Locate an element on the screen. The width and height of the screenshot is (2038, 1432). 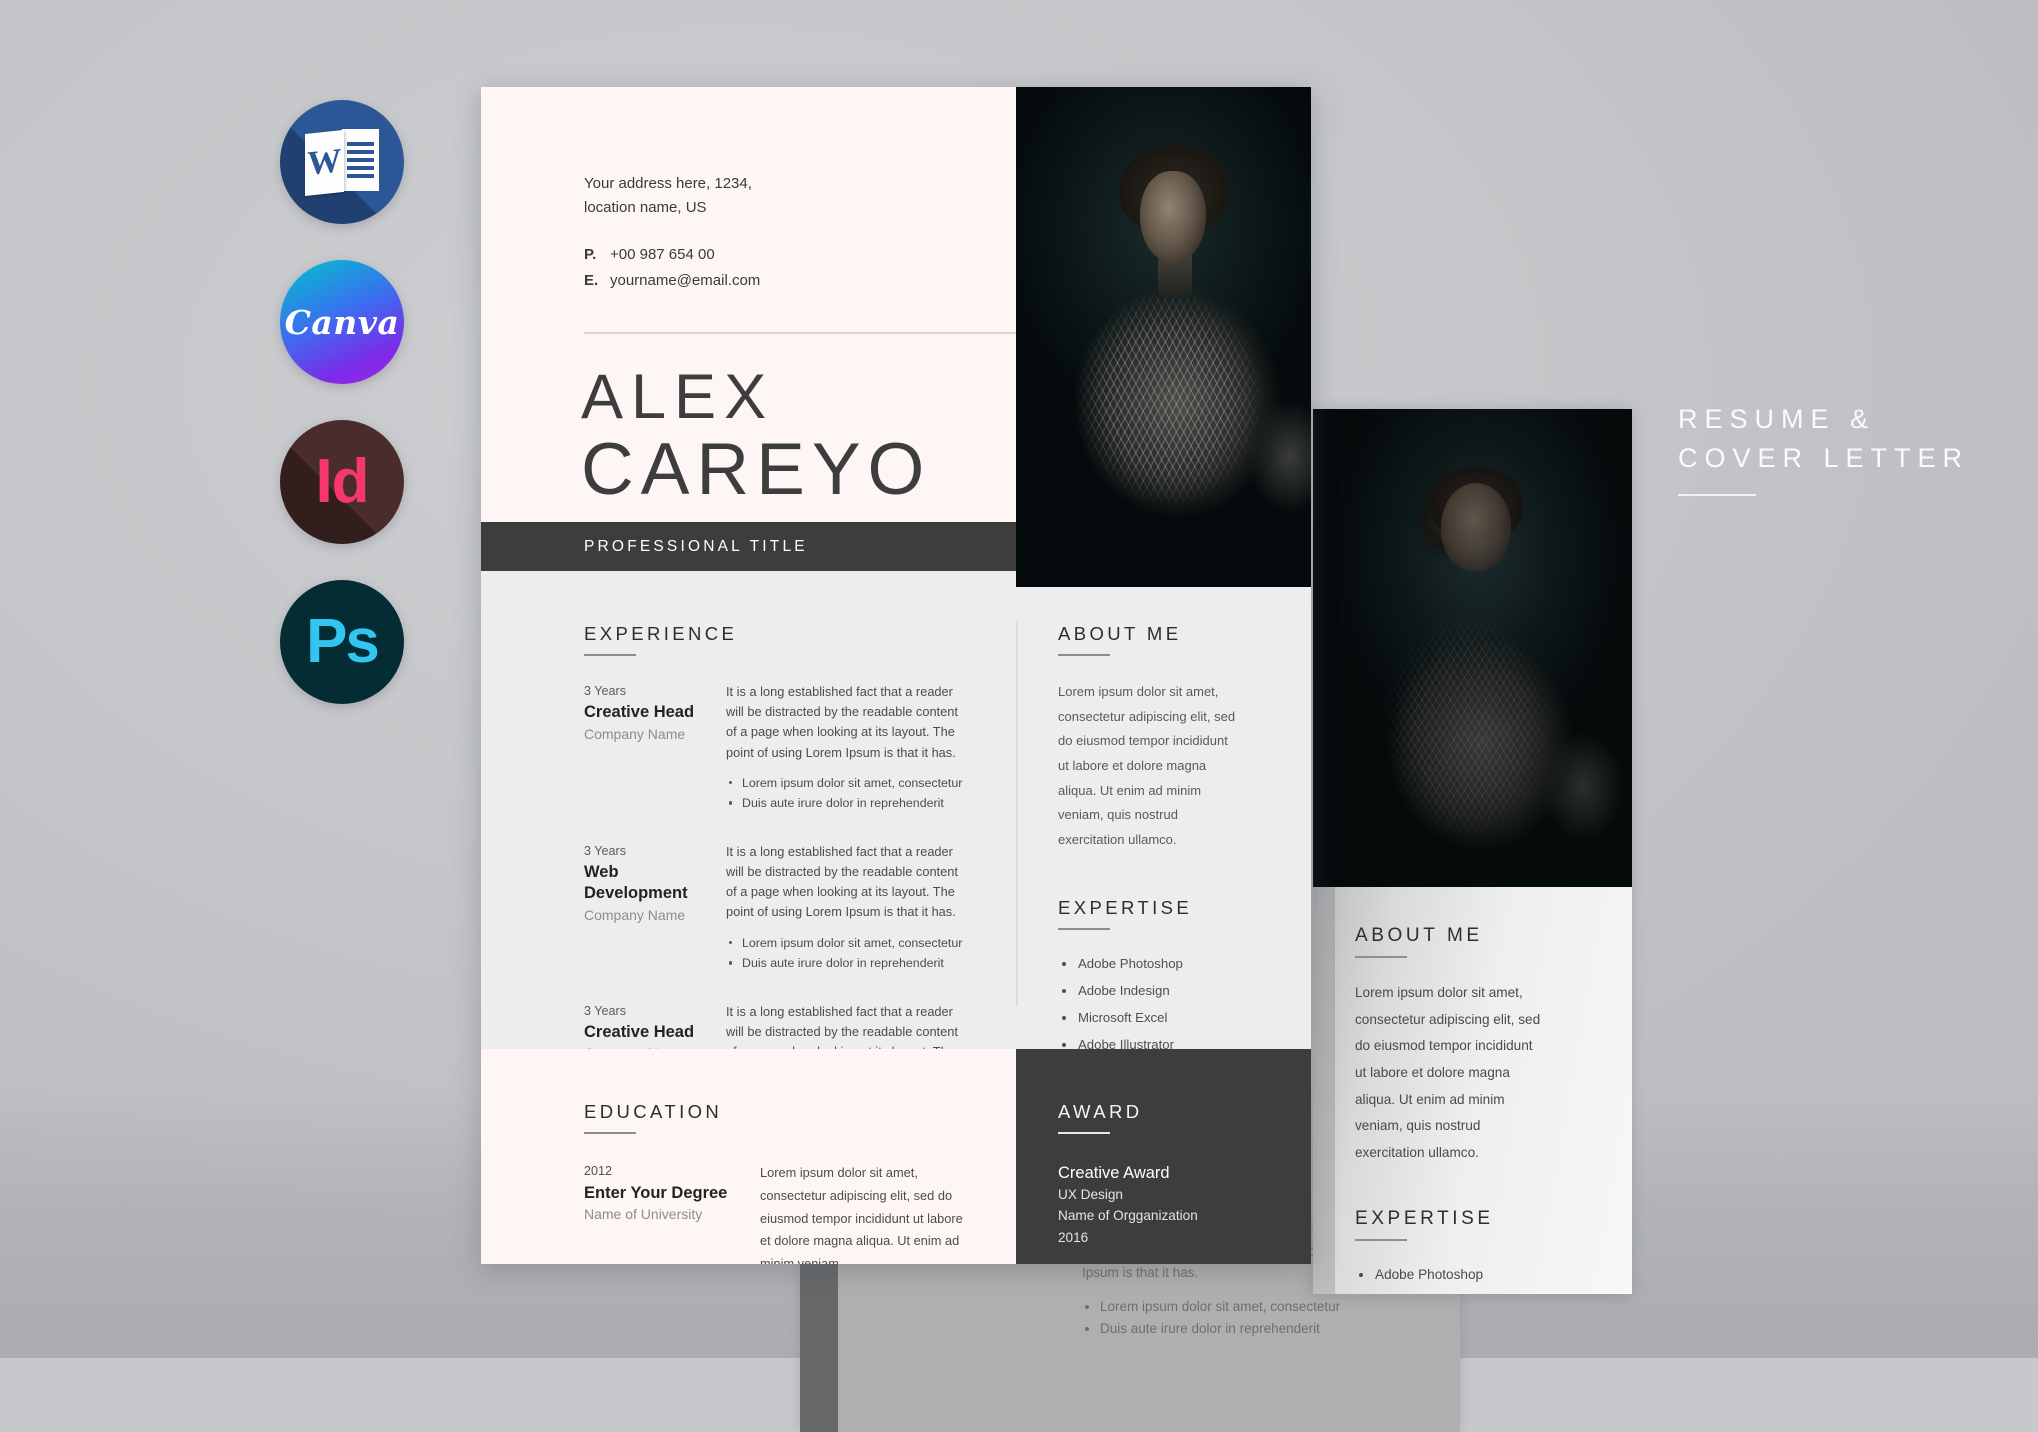
award-heading: AWARD is located at coordinates (1100, 1111).